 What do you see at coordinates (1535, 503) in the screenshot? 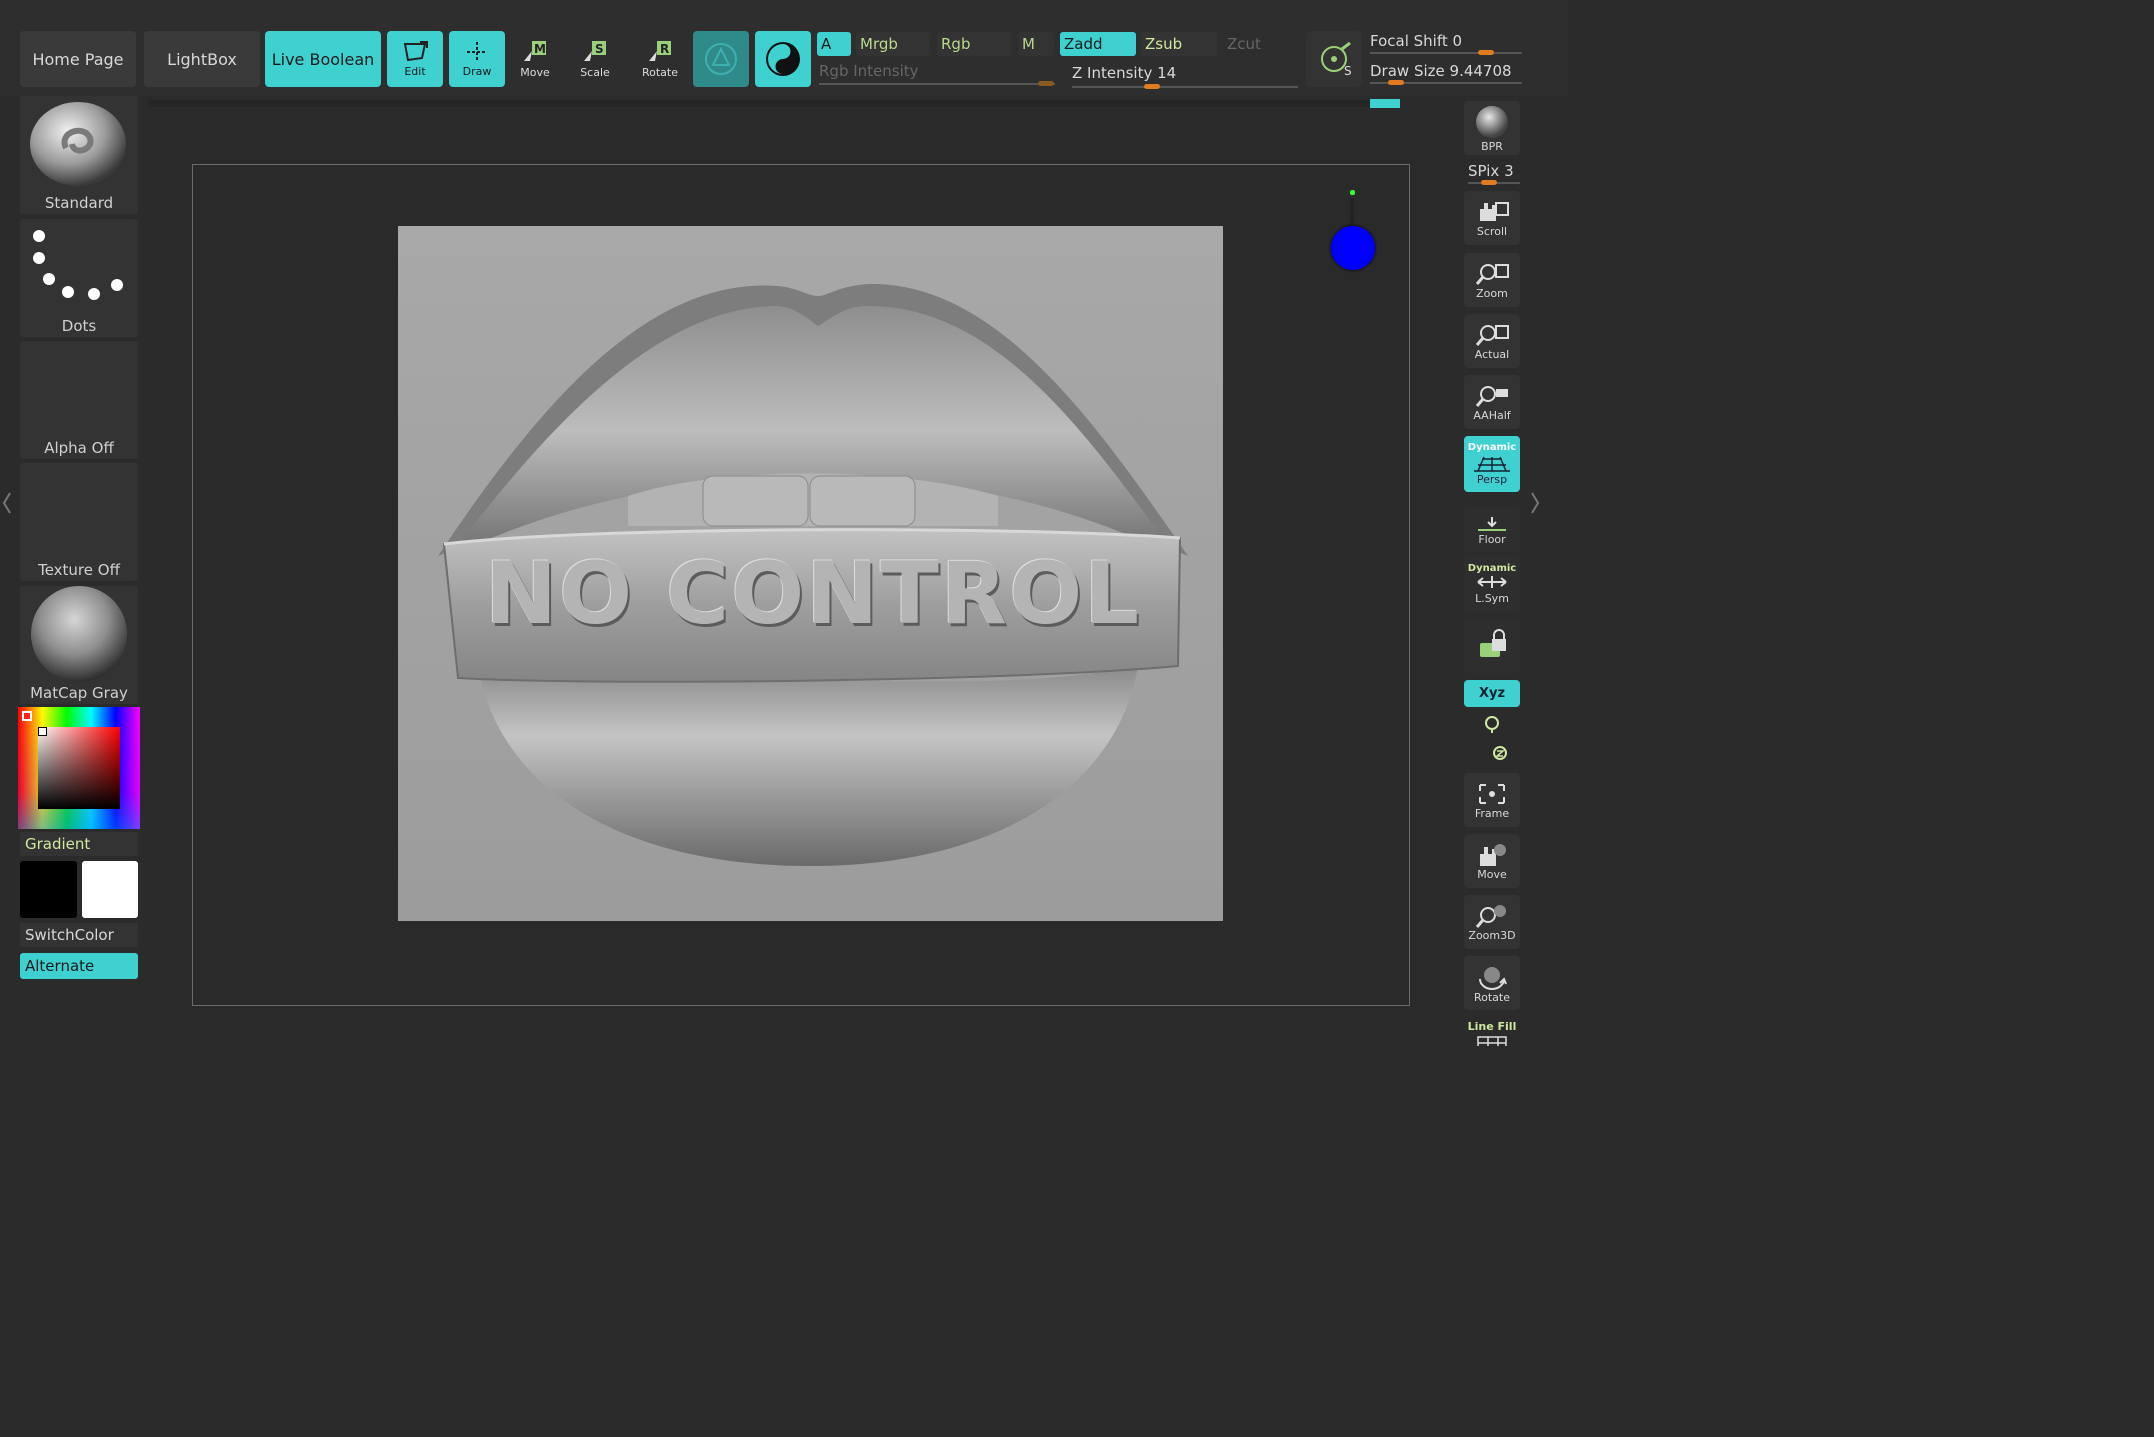
I see `right-tray-arrow-icon` at bounding box center [1535, 503].